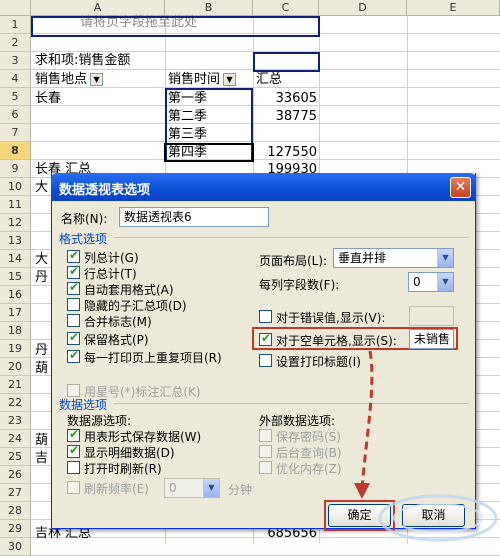 The width and height of the screenshot is (500, 556). What do you see at coordinates (445, 258) in the screenshot?
I see `chevron-down-icon: ▼` at bounding box center [445, 258].